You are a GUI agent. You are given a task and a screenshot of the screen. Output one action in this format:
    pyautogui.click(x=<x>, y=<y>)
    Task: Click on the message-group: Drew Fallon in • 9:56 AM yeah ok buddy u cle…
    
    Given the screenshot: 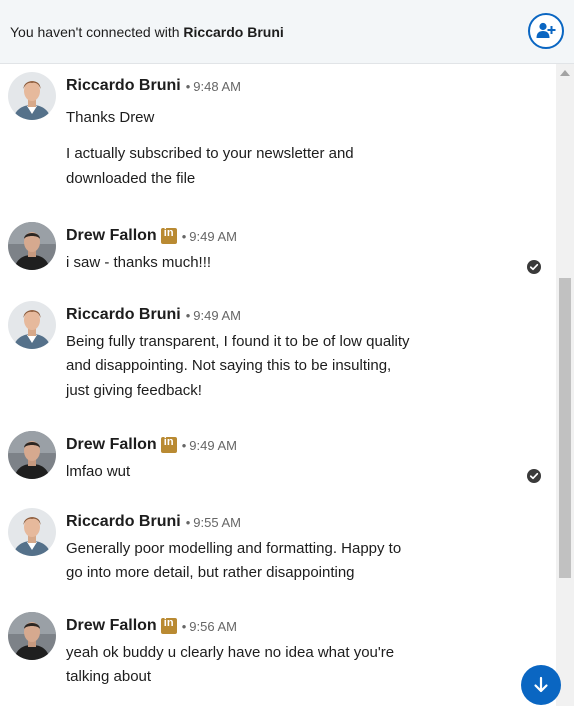 What is the action you would take?
    pyautogui.click(x=278, y=651)
    